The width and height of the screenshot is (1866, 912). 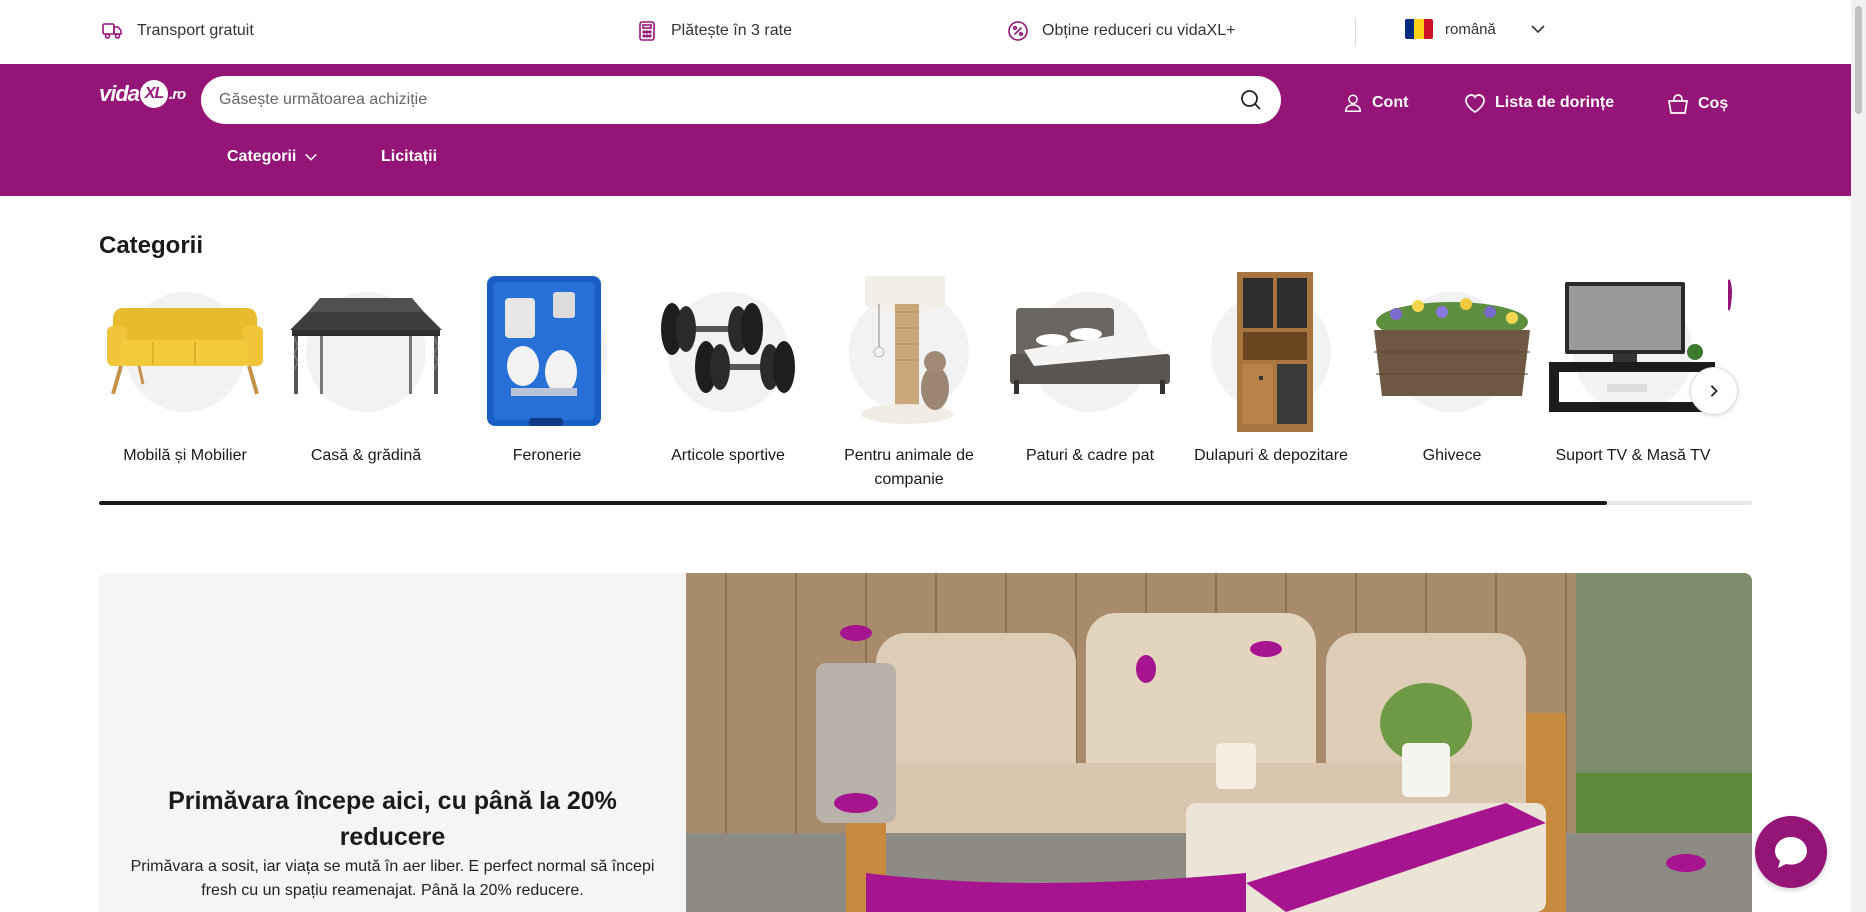 I want to click on category-item-tv-stands: Suport TV & Masă TV, so click(x=1633, y=368).